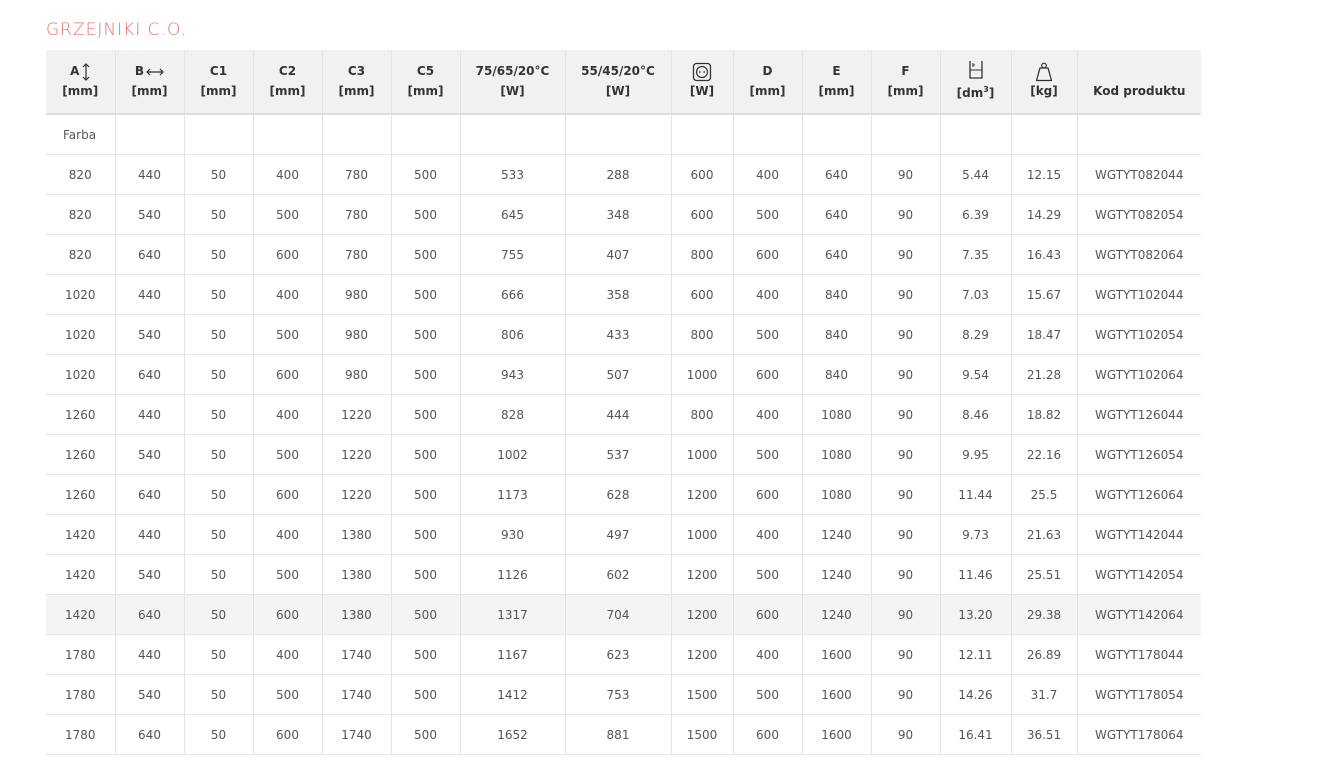 This screenshot has width=1328, height=784. Describe the element at coordinates (768, 334) in the screenshot. I see `cell-d: 500` at that location.